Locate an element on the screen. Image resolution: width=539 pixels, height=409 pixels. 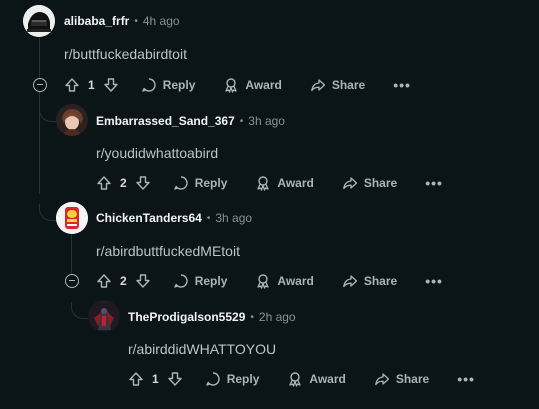
timestamp: 4h ago is located at coordinates (161, 21).